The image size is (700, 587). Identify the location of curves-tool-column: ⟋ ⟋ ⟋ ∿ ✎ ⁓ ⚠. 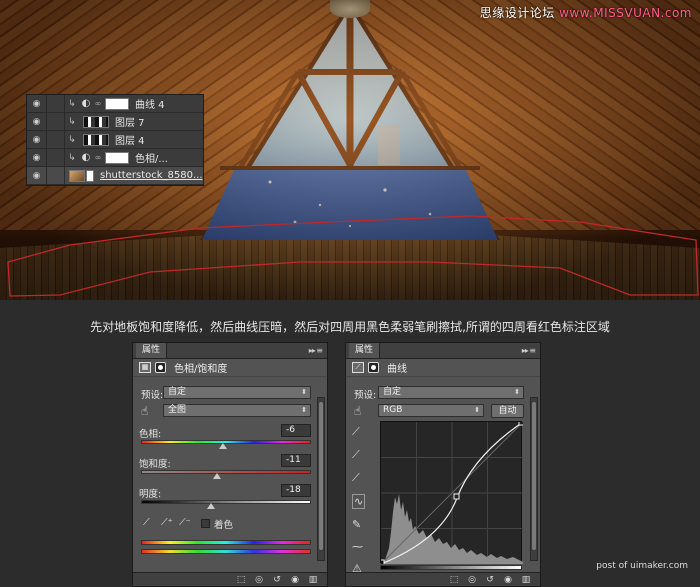
(359, 500).